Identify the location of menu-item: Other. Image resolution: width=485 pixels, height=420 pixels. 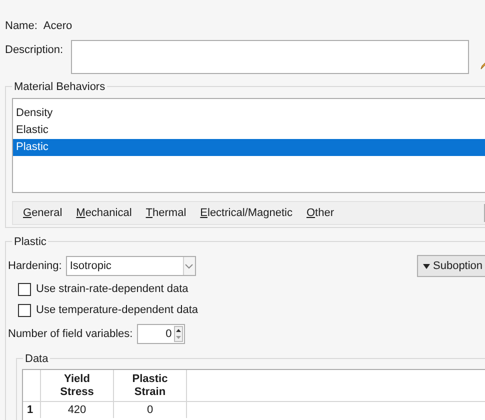
(320, 213).